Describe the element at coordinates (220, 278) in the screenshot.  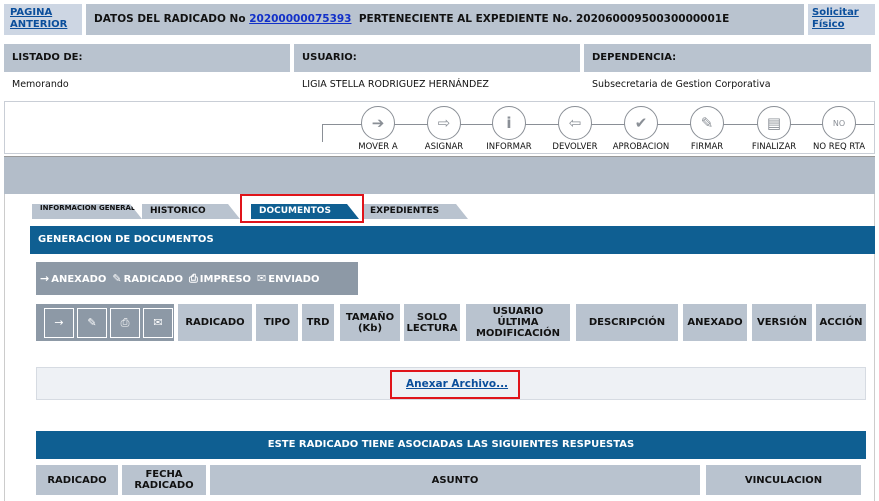
I see `legend-impreso: ⎙ IMPRESO` at that location.